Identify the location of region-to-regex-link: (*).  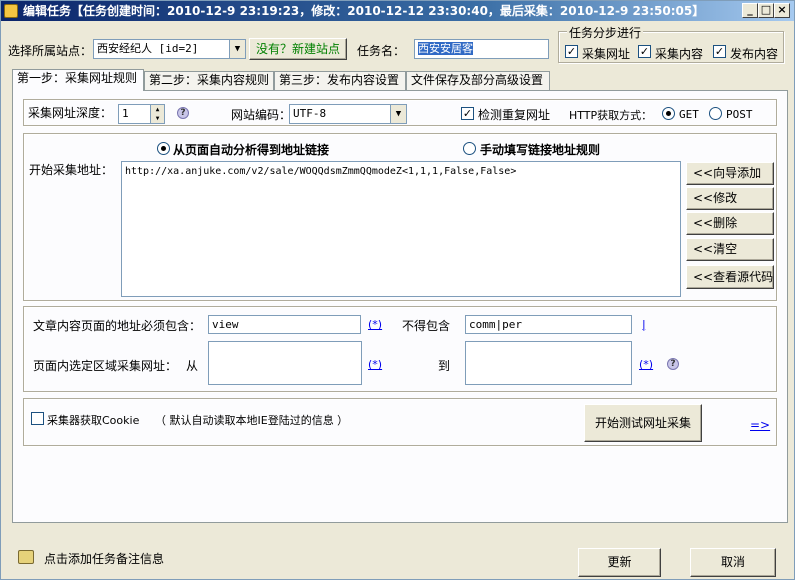
(646, 364).